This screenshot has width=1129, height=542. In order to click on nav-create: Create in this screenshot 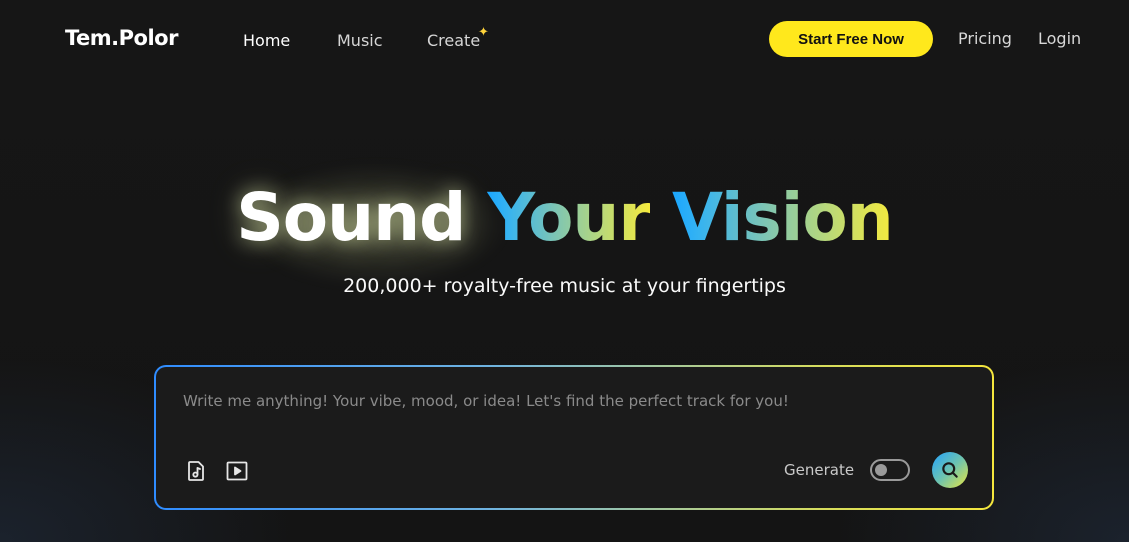, I will do `click(453, 40)`.